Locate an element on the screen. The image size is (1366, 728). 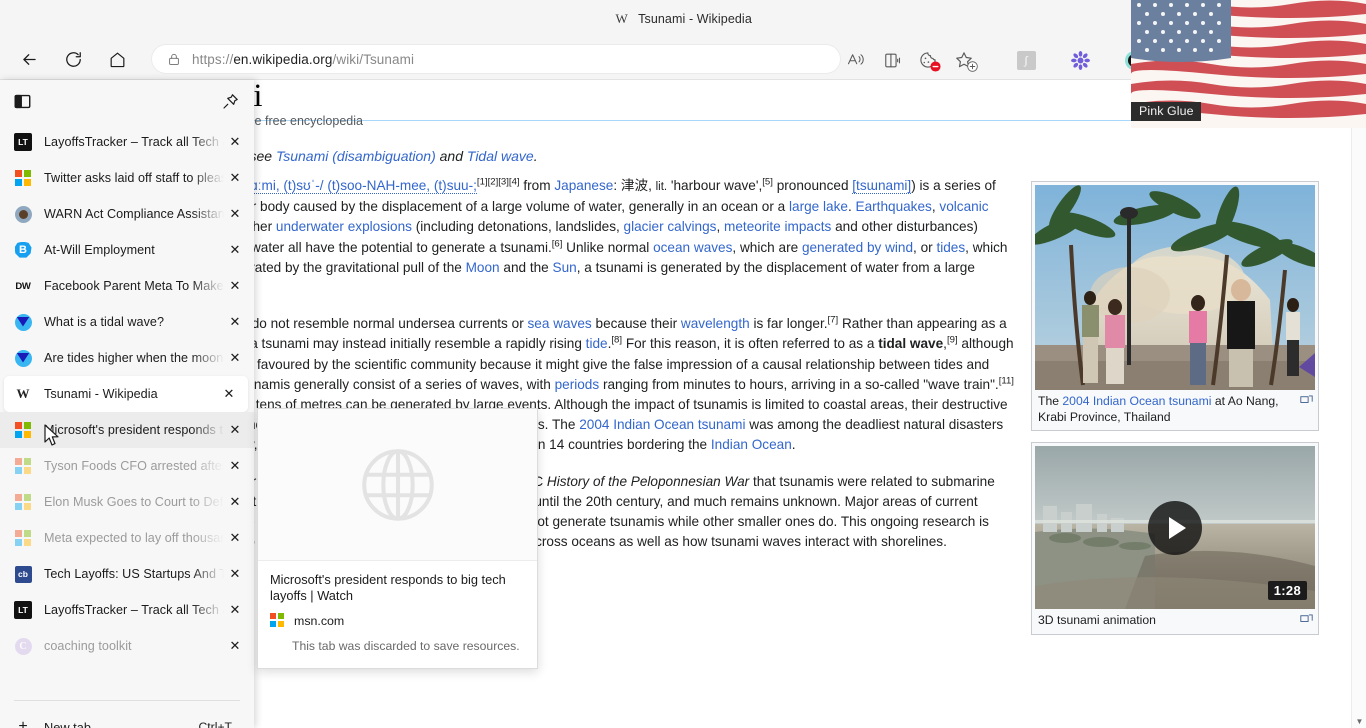
japanese-link: Japanese is located at coordinates (583, 185).